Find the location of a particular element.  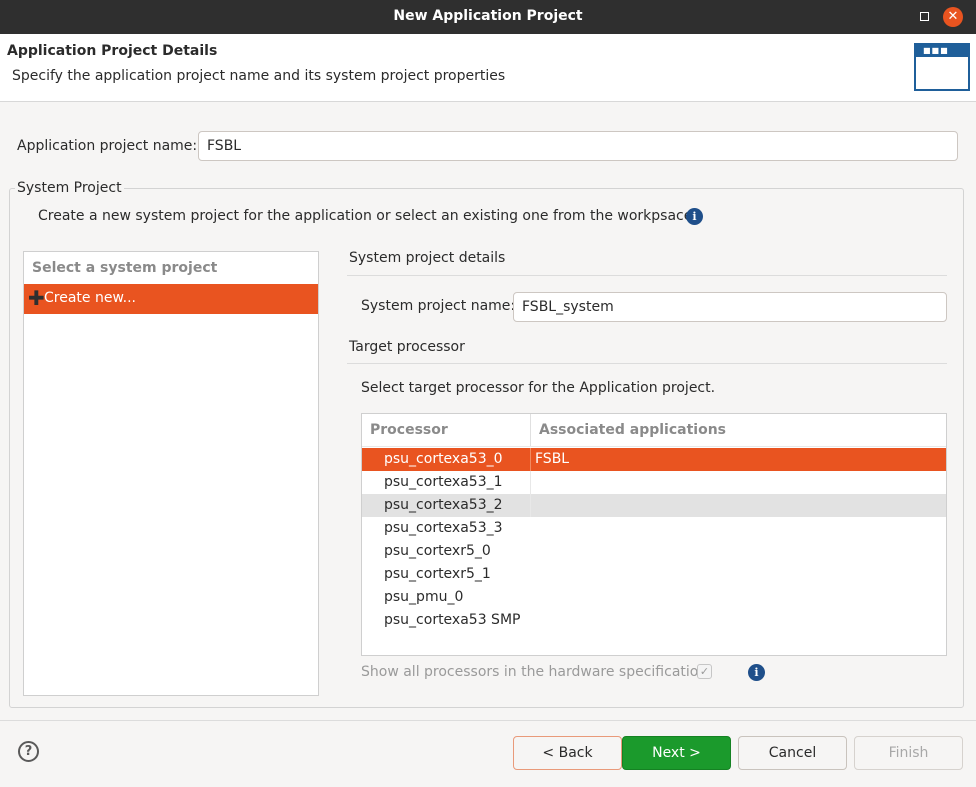

maximize-button is located at coordinates (924, 17).